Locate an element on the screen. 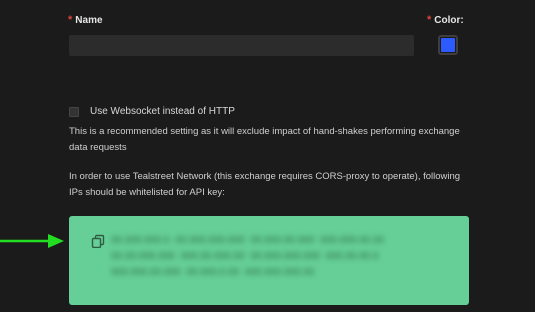 The height and width of the screenshot is (312, 535). color-swatch-fill is located at coordinates (448, 45).